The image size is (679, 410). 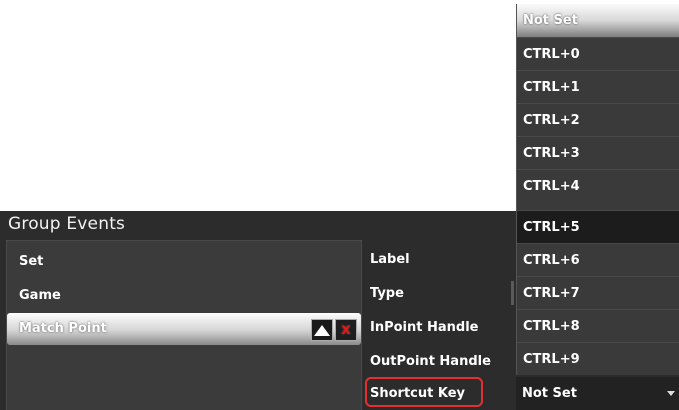 I want to click on item-actions: x, so click(x=334, y=330).